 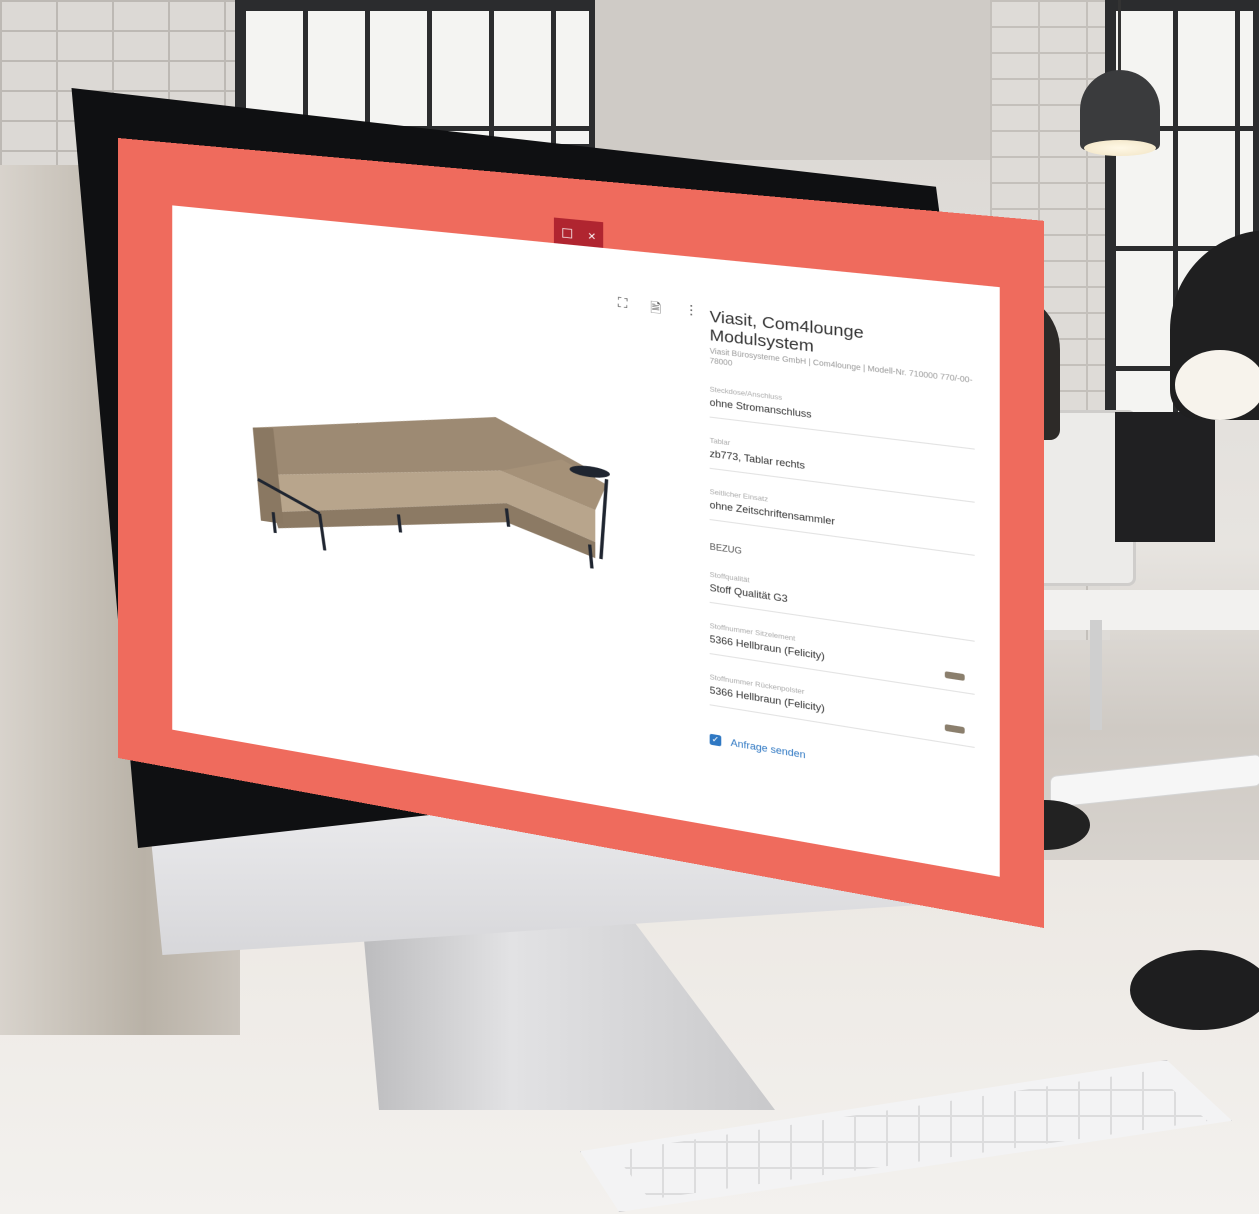 What do you see at coordinates (1217, 385) in the screenshot?
I see `foreground-lamp-inner` at bounding box center [1217, 385].